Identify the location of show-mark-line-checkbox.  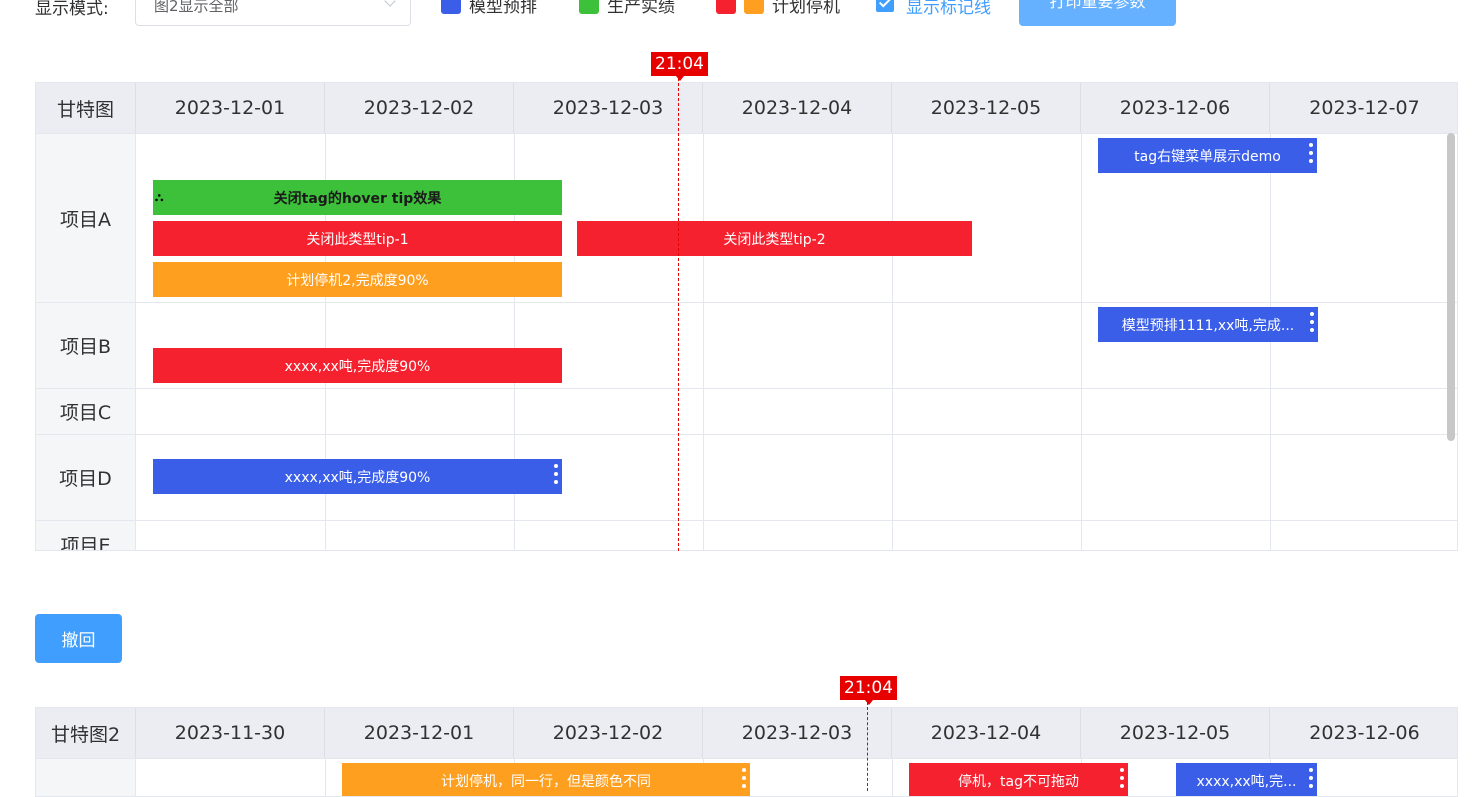
(885, 6).